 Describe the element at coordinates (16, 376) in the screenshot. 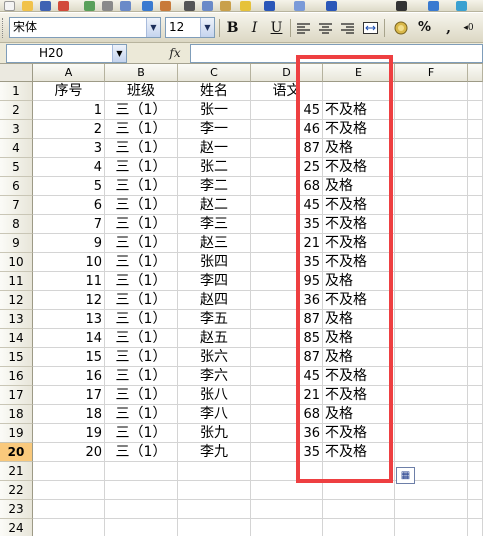

I see `row-header: 16` at that location.